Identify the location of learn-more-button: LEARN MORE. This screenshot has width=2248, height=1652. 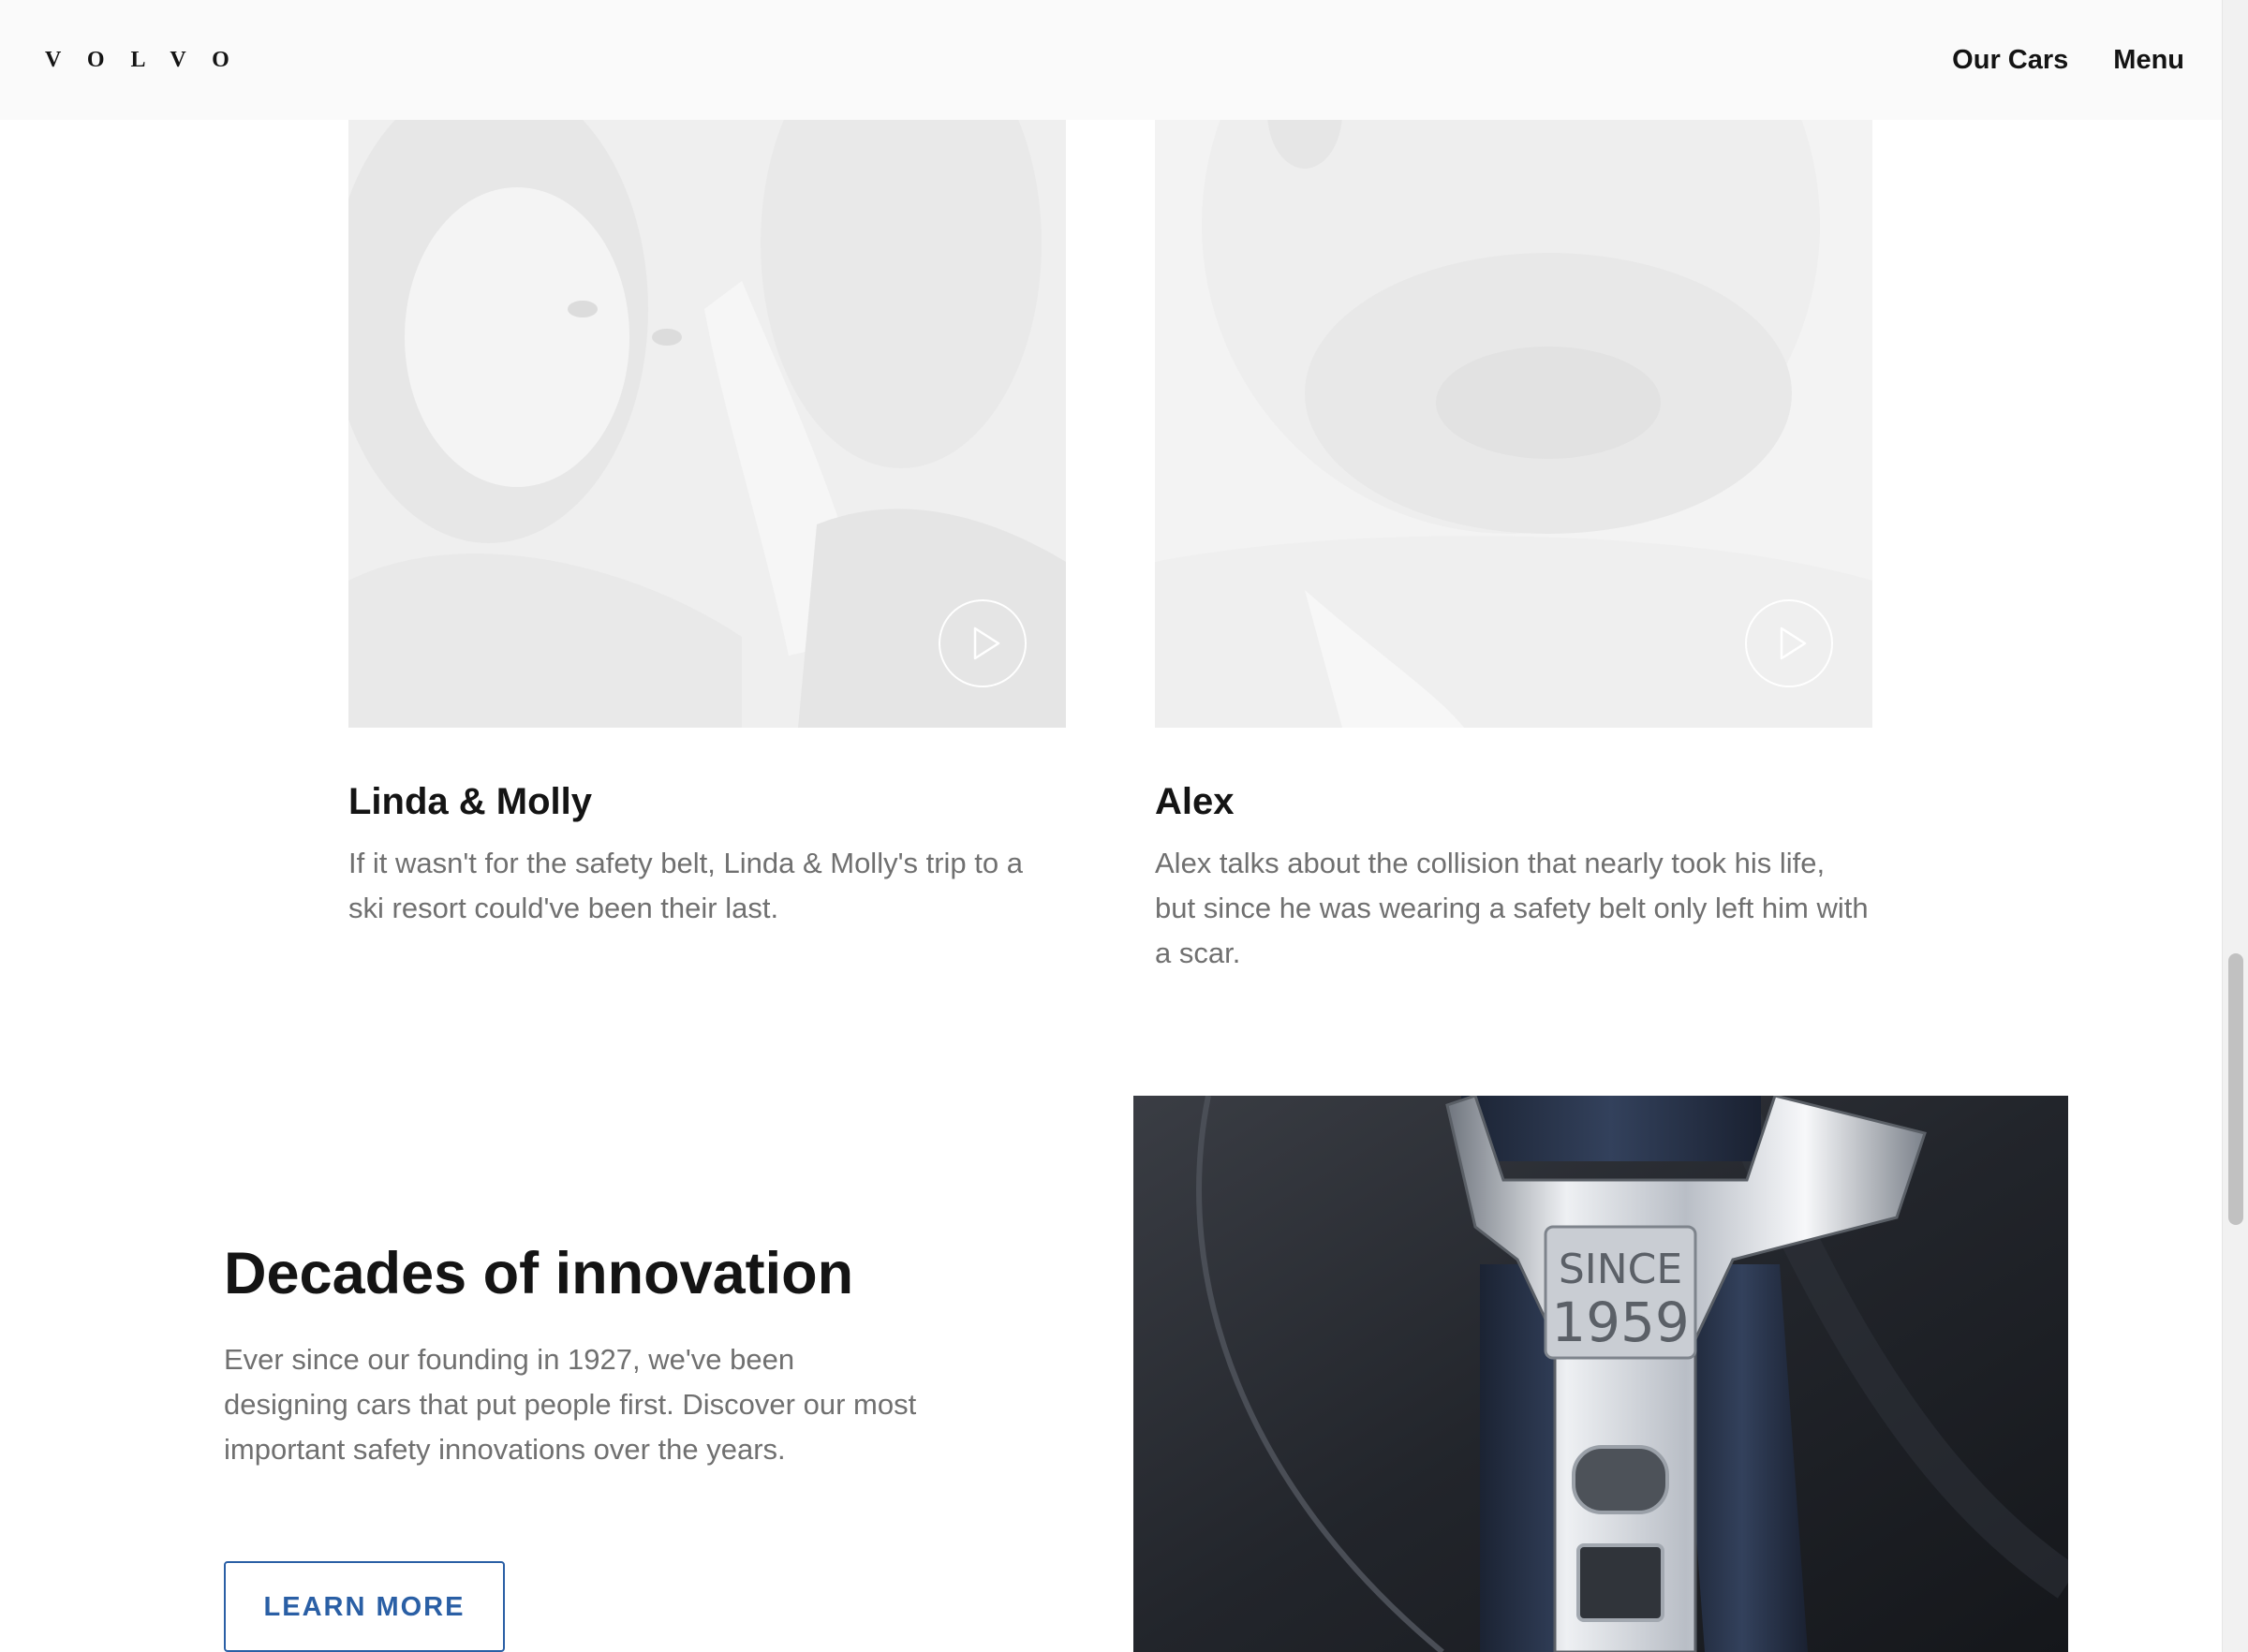
(364, 1607).